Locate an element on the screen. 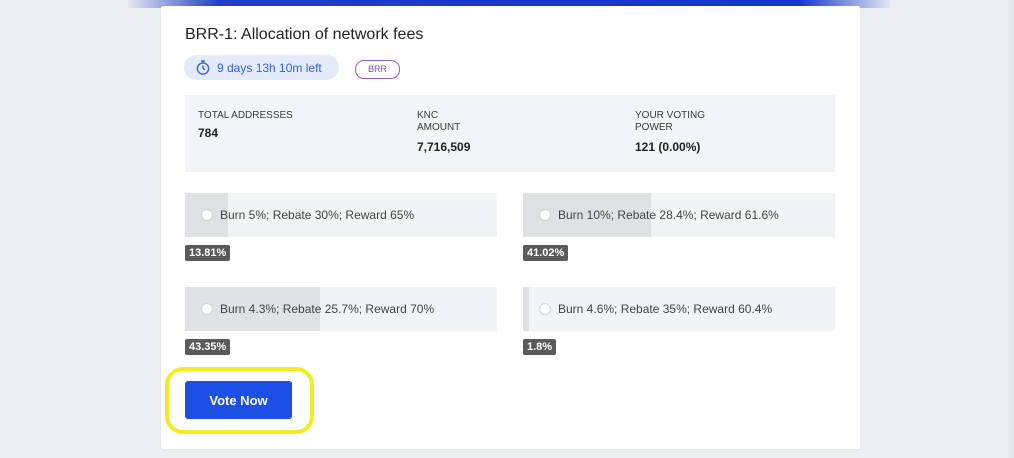 The height and width of the screenshot is (458, 1014). proposal-type-tag: BRR is located at coordinates (378, 69).